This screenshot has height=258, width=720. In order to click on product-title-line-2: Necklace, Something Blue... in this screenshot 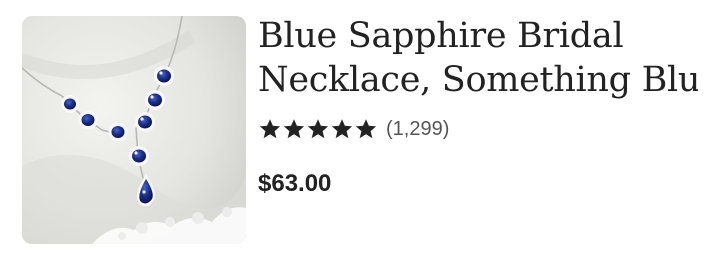, I will do `click(478, 80)`.